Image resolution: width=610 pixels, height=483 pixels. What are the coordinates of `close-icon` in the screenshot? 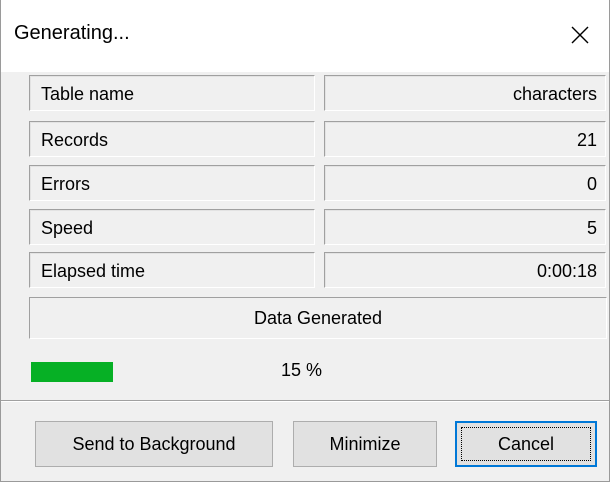 It's located at (580, 35).